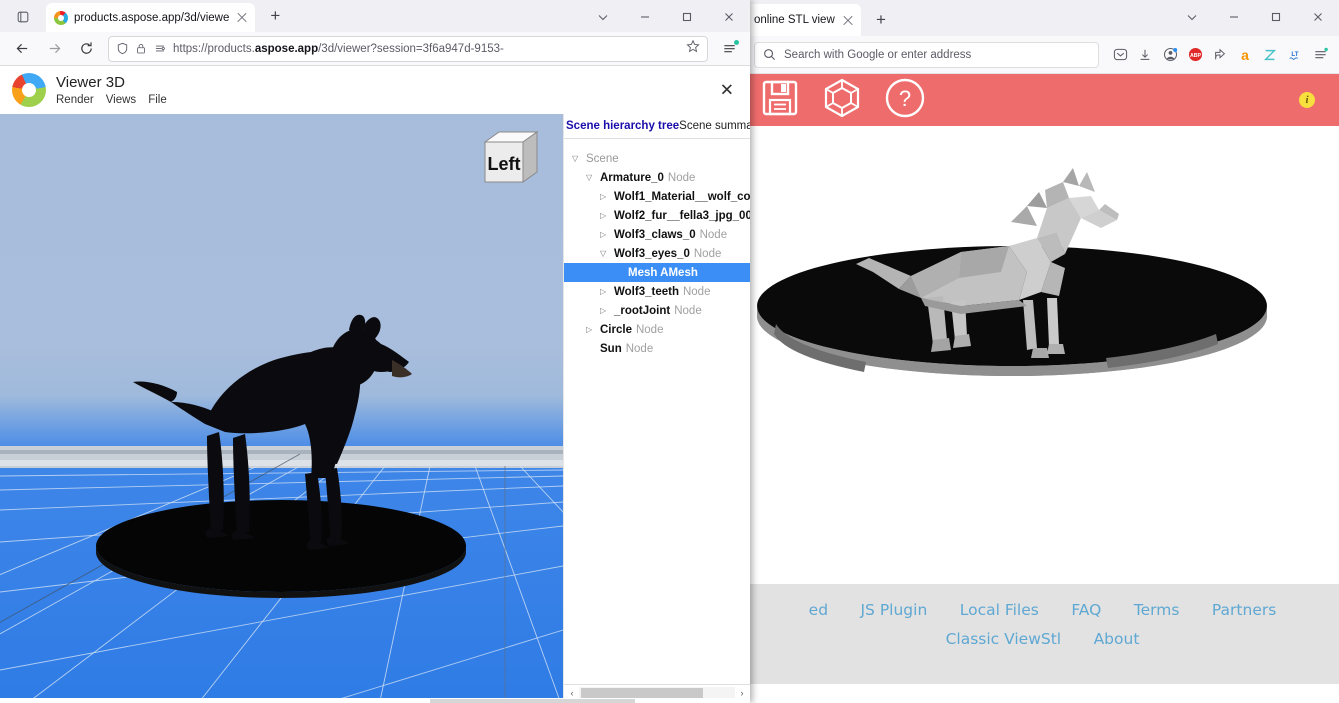  What do you see at coordinates (75, 100) in the screenshot?
I see `menu-item-render: Render` at bounding box center [75, 100].